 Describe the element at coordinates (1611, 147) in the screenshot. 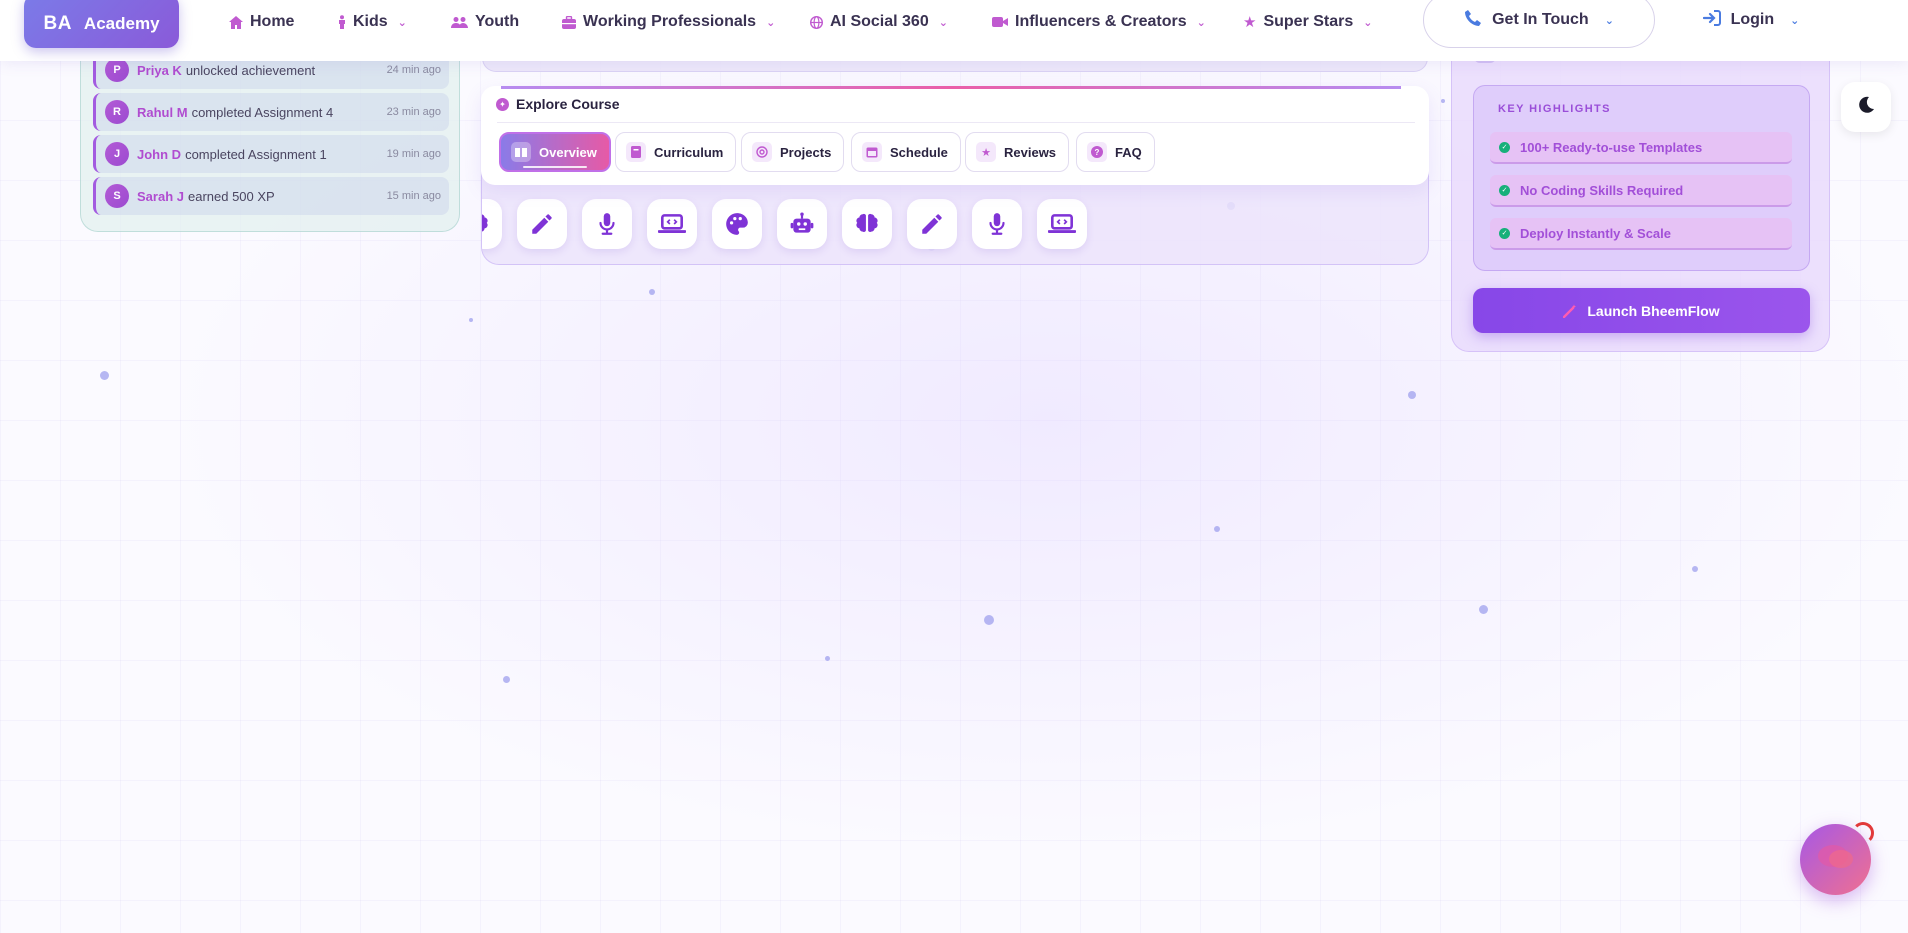

I see `highlight-text: 100+ Ready-to-use Templates` at that location.